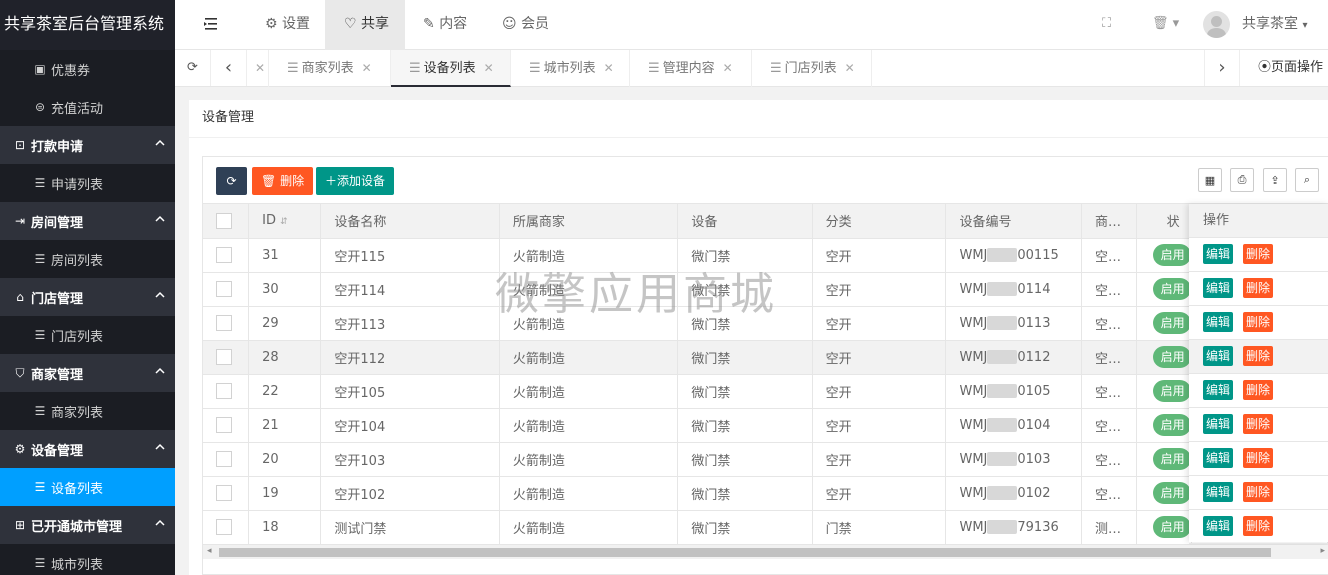  Describe the element at coordinates (87, 297) in the screenshot. I see `sidebar-group-6: ⌂ 门店管理` at that location.